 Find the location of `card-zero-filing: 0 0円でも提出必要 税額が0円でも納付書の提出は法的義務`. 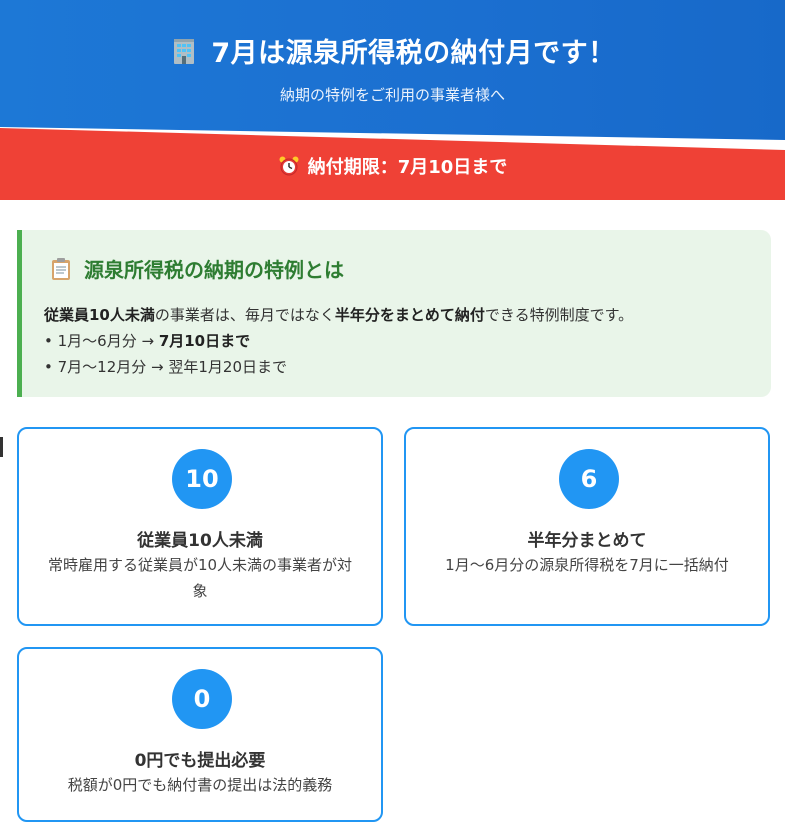

card-zero-filing: 0 0円でも提出必要 税額が0円でも納付書の提出は法的義務 is located at coordinates (200, 734).